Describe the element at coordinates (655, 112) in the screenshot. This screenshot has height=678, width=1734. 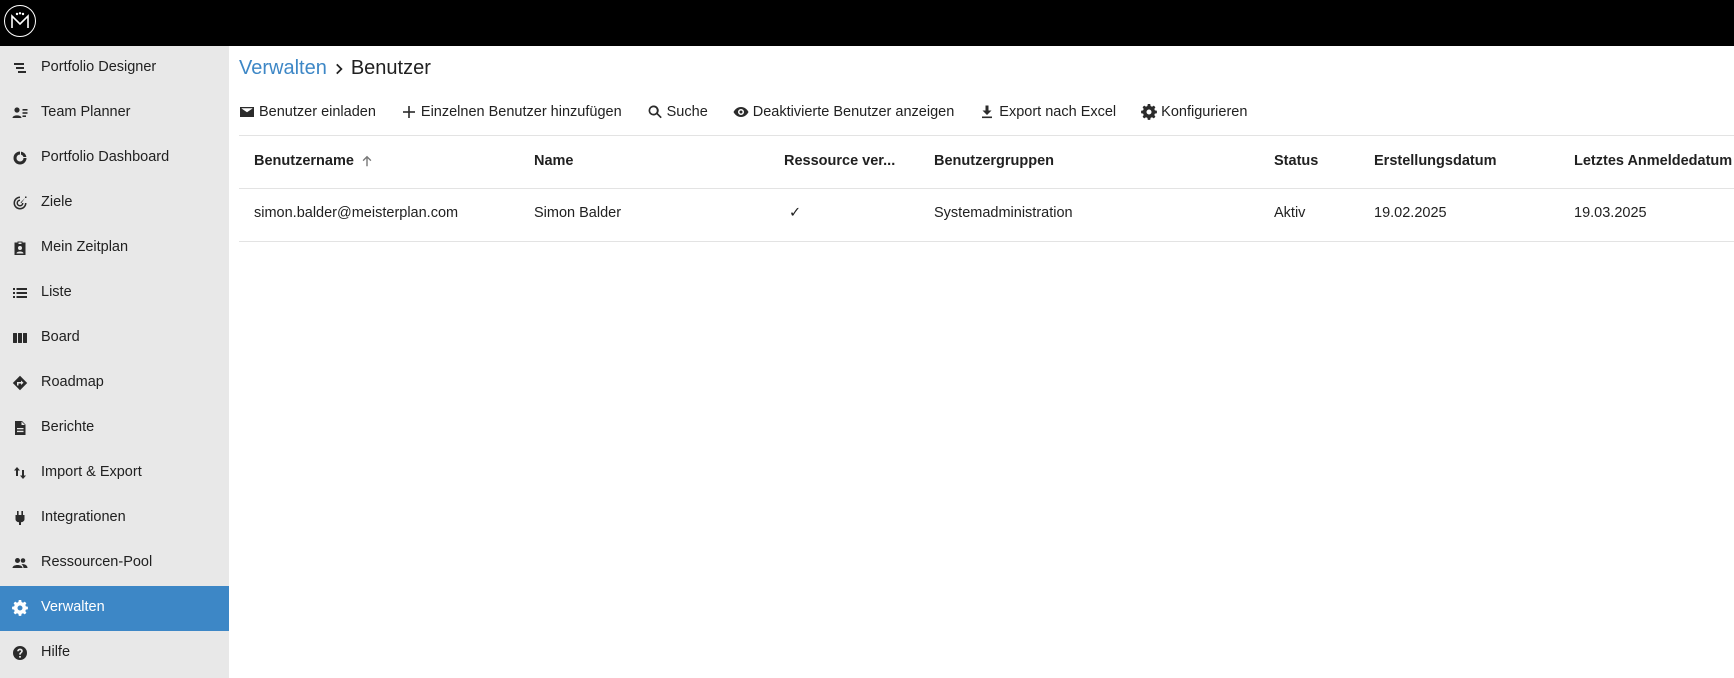
I see `search-icon` at that location.